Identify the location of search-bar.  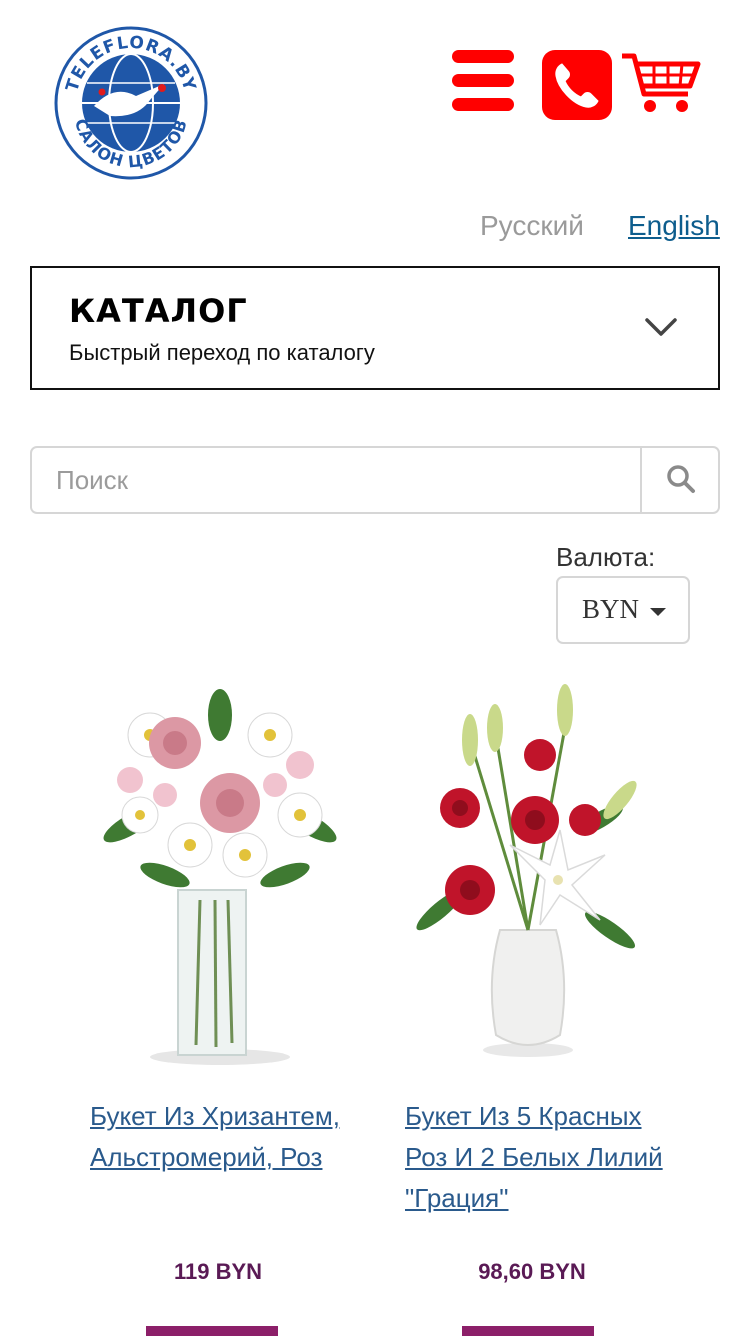
(375, 480).